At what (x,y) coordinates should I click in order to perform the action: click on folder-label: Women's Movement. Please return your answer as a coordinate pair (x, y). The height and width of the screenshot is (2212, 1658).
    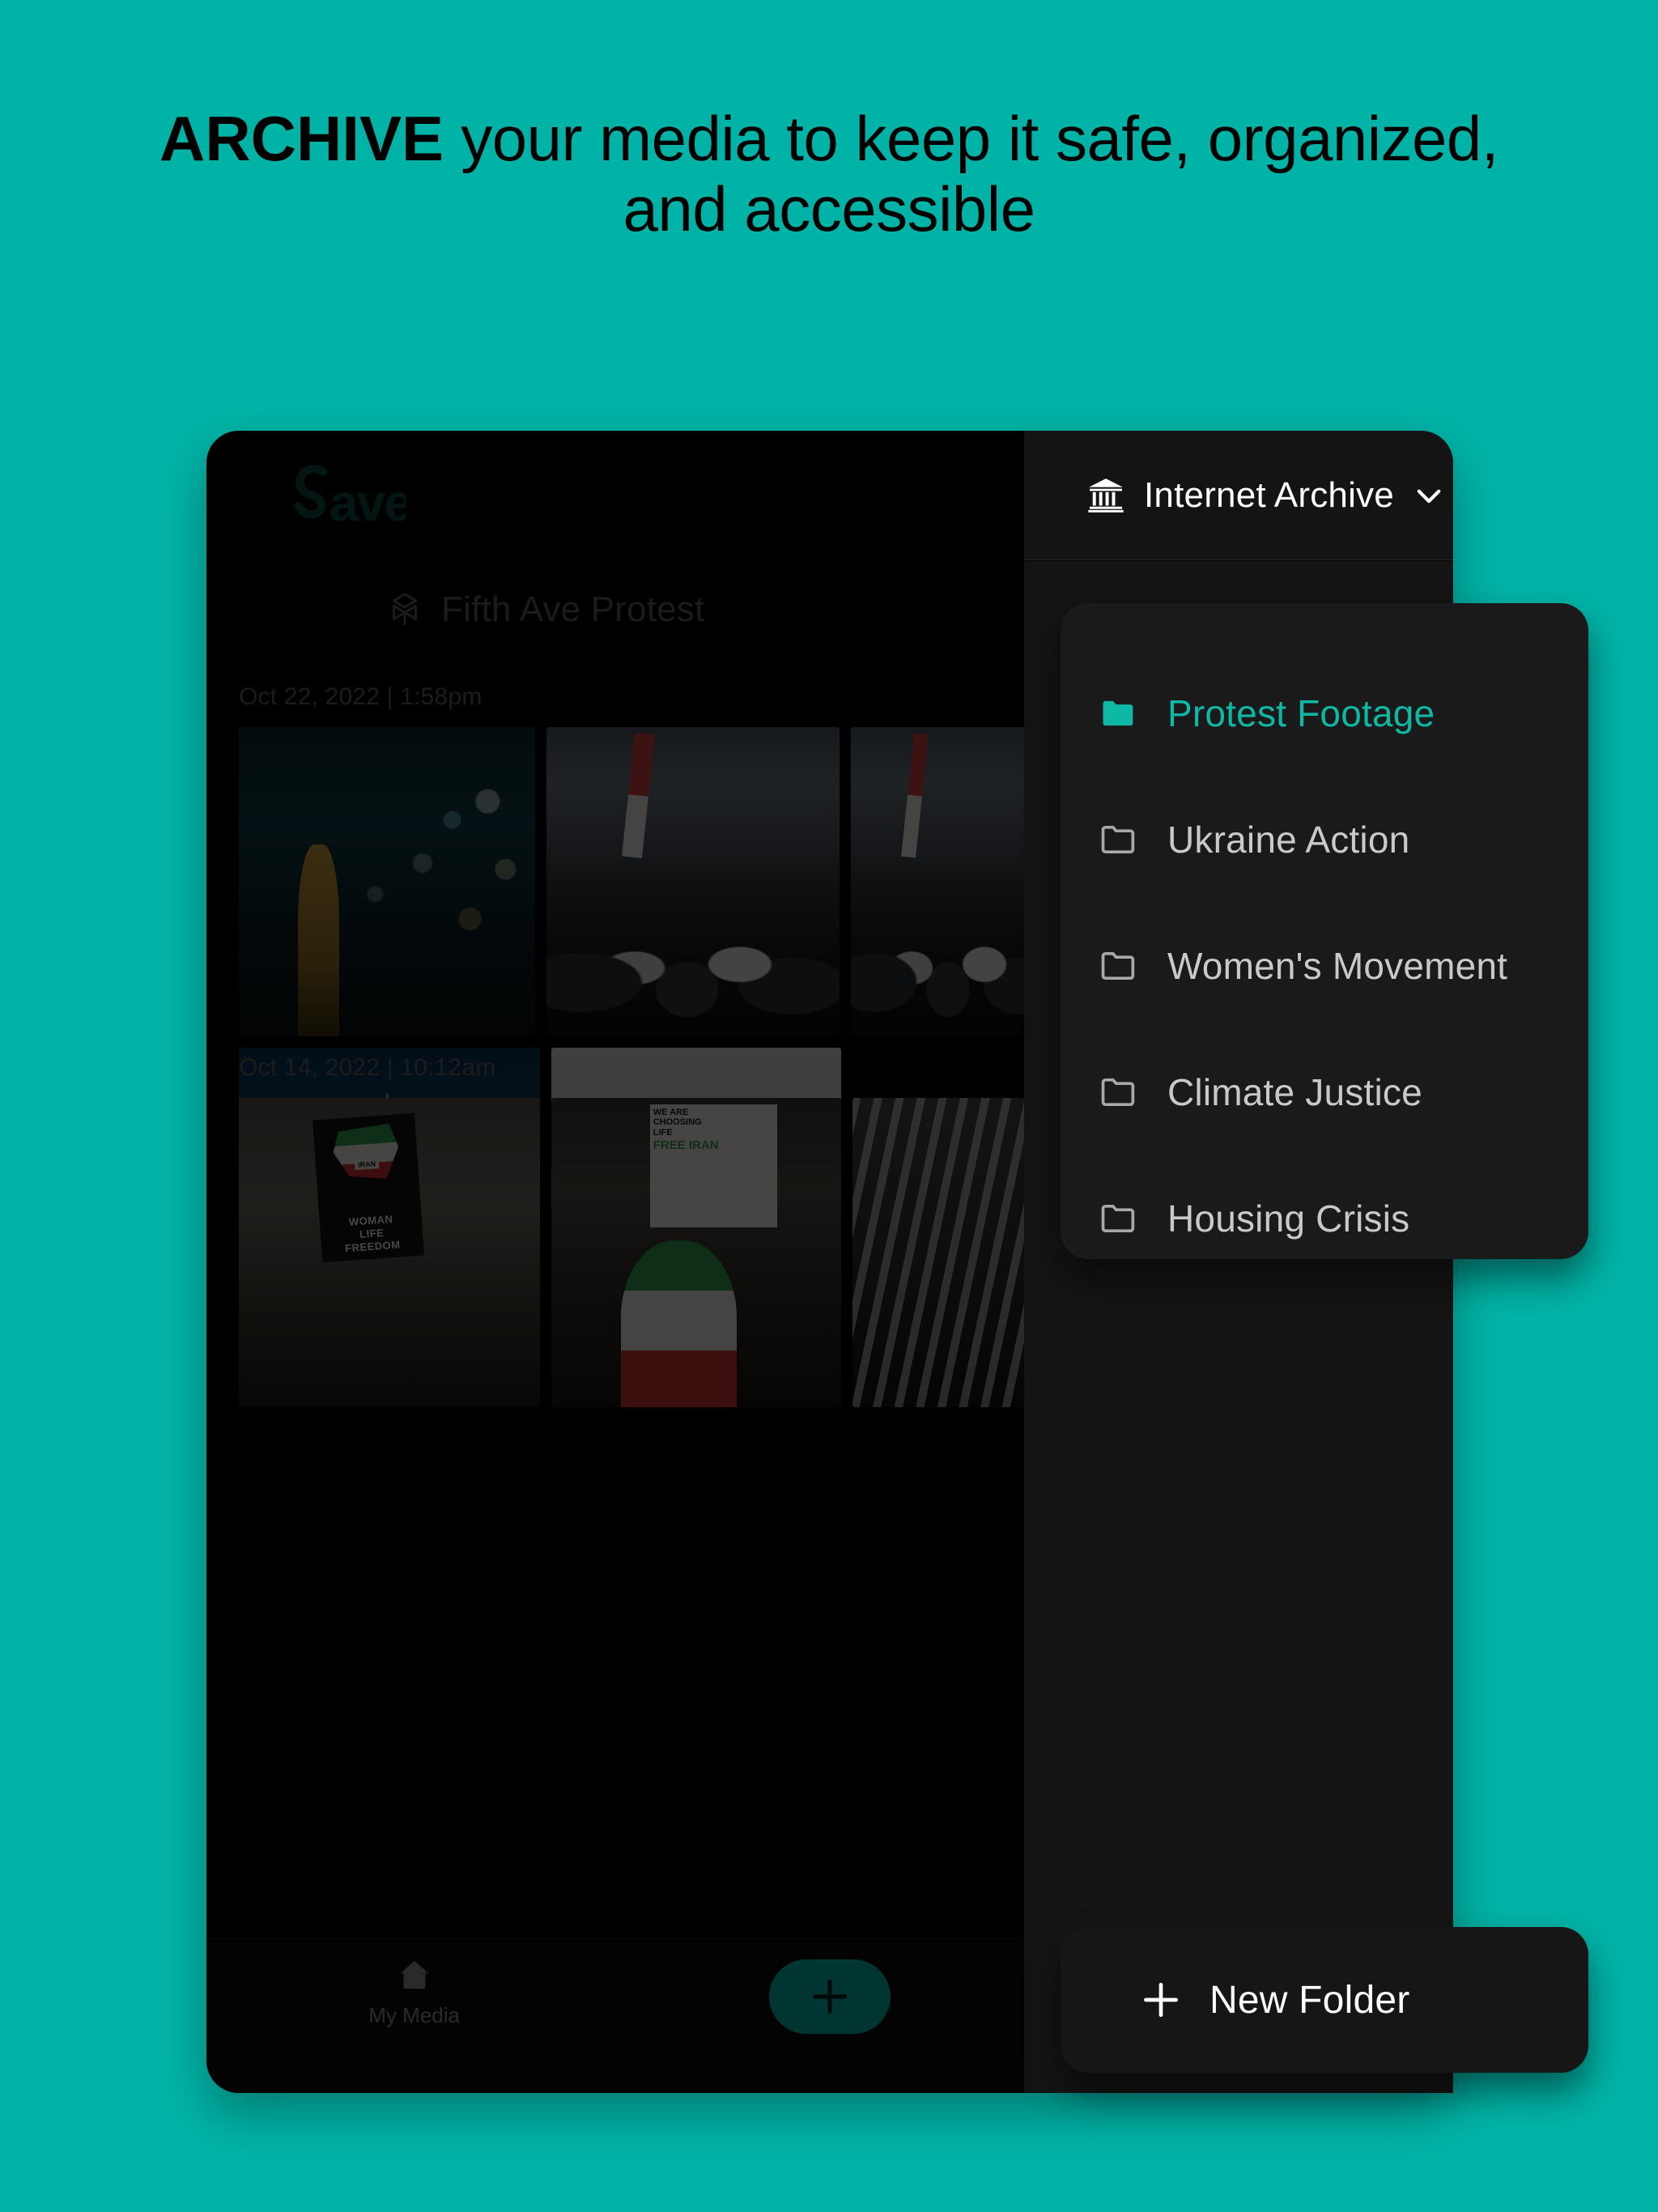
    Looking at the image, I should click on (1337, 966).